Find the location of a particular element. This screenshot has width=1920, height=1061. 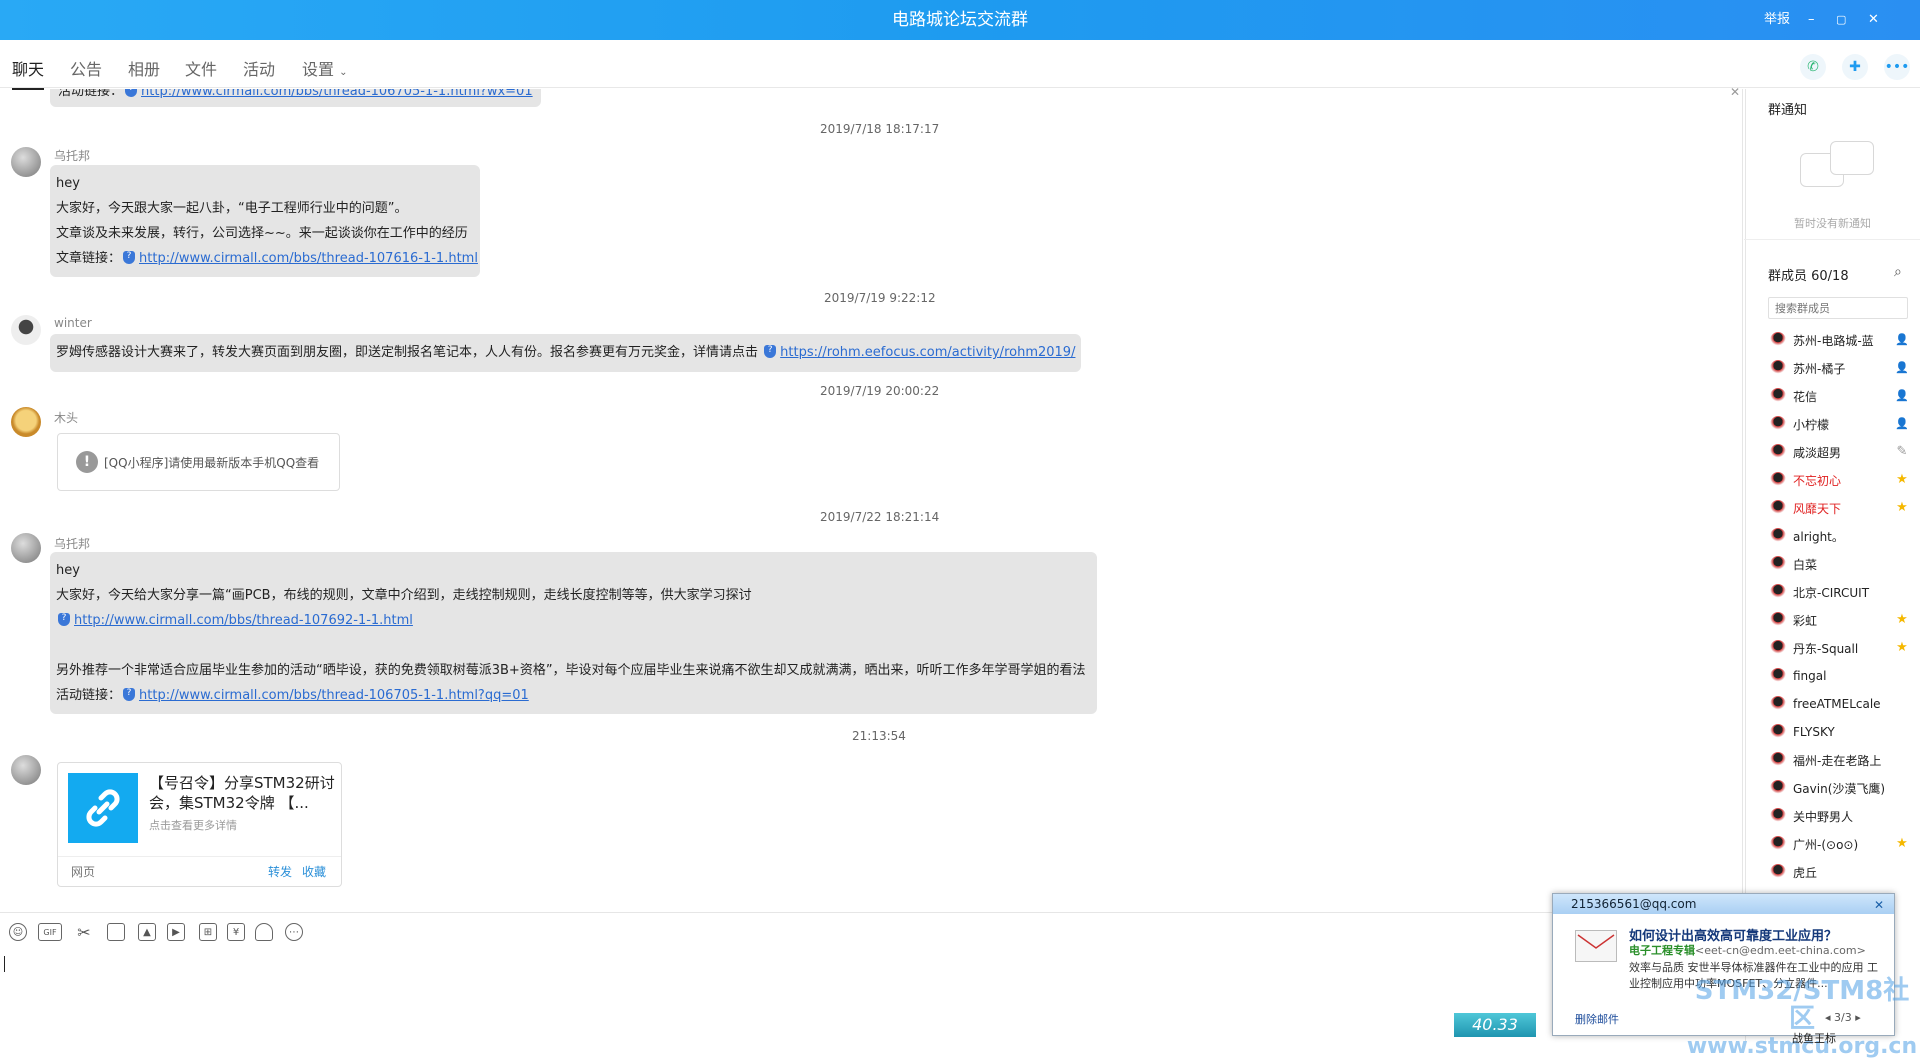

gif-icon: GIF is located at coordinates (50, 932).